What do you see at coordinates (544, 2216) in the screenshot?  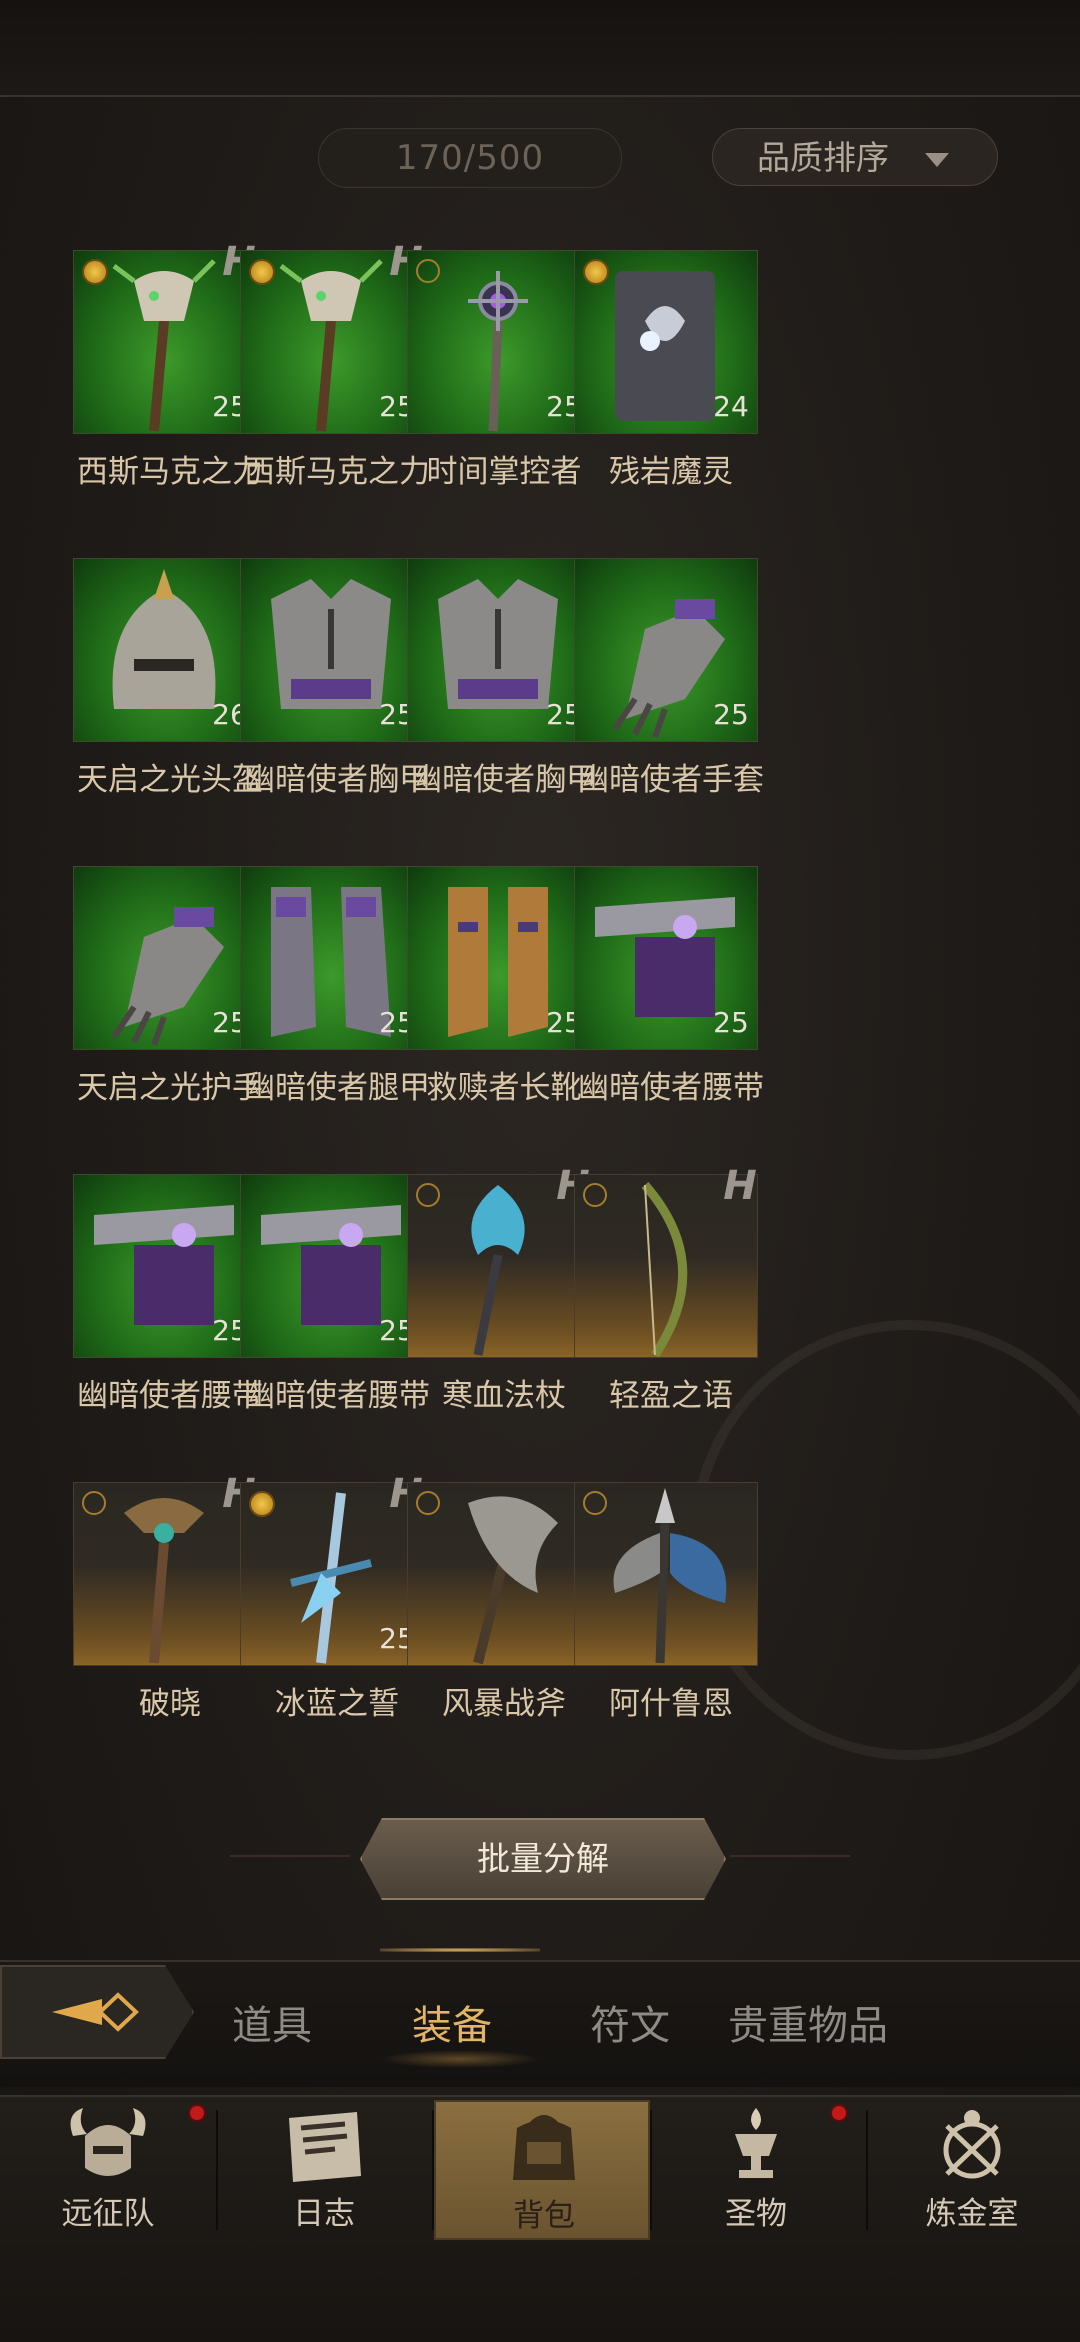 I see `nav-label: 背包` at bounding box center [544, 2216].